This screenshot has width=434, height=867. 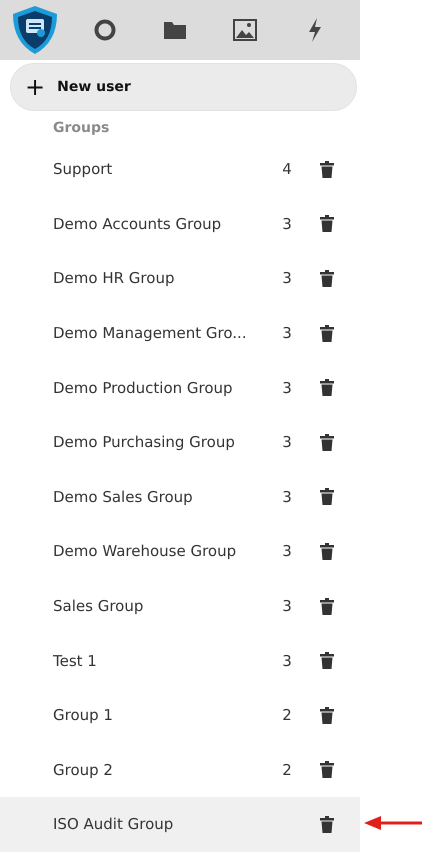 What do you see at coordinates (180, 660) in the screenshot?
I see `group-row: Test 1 3` at bounding box center [180, 660].